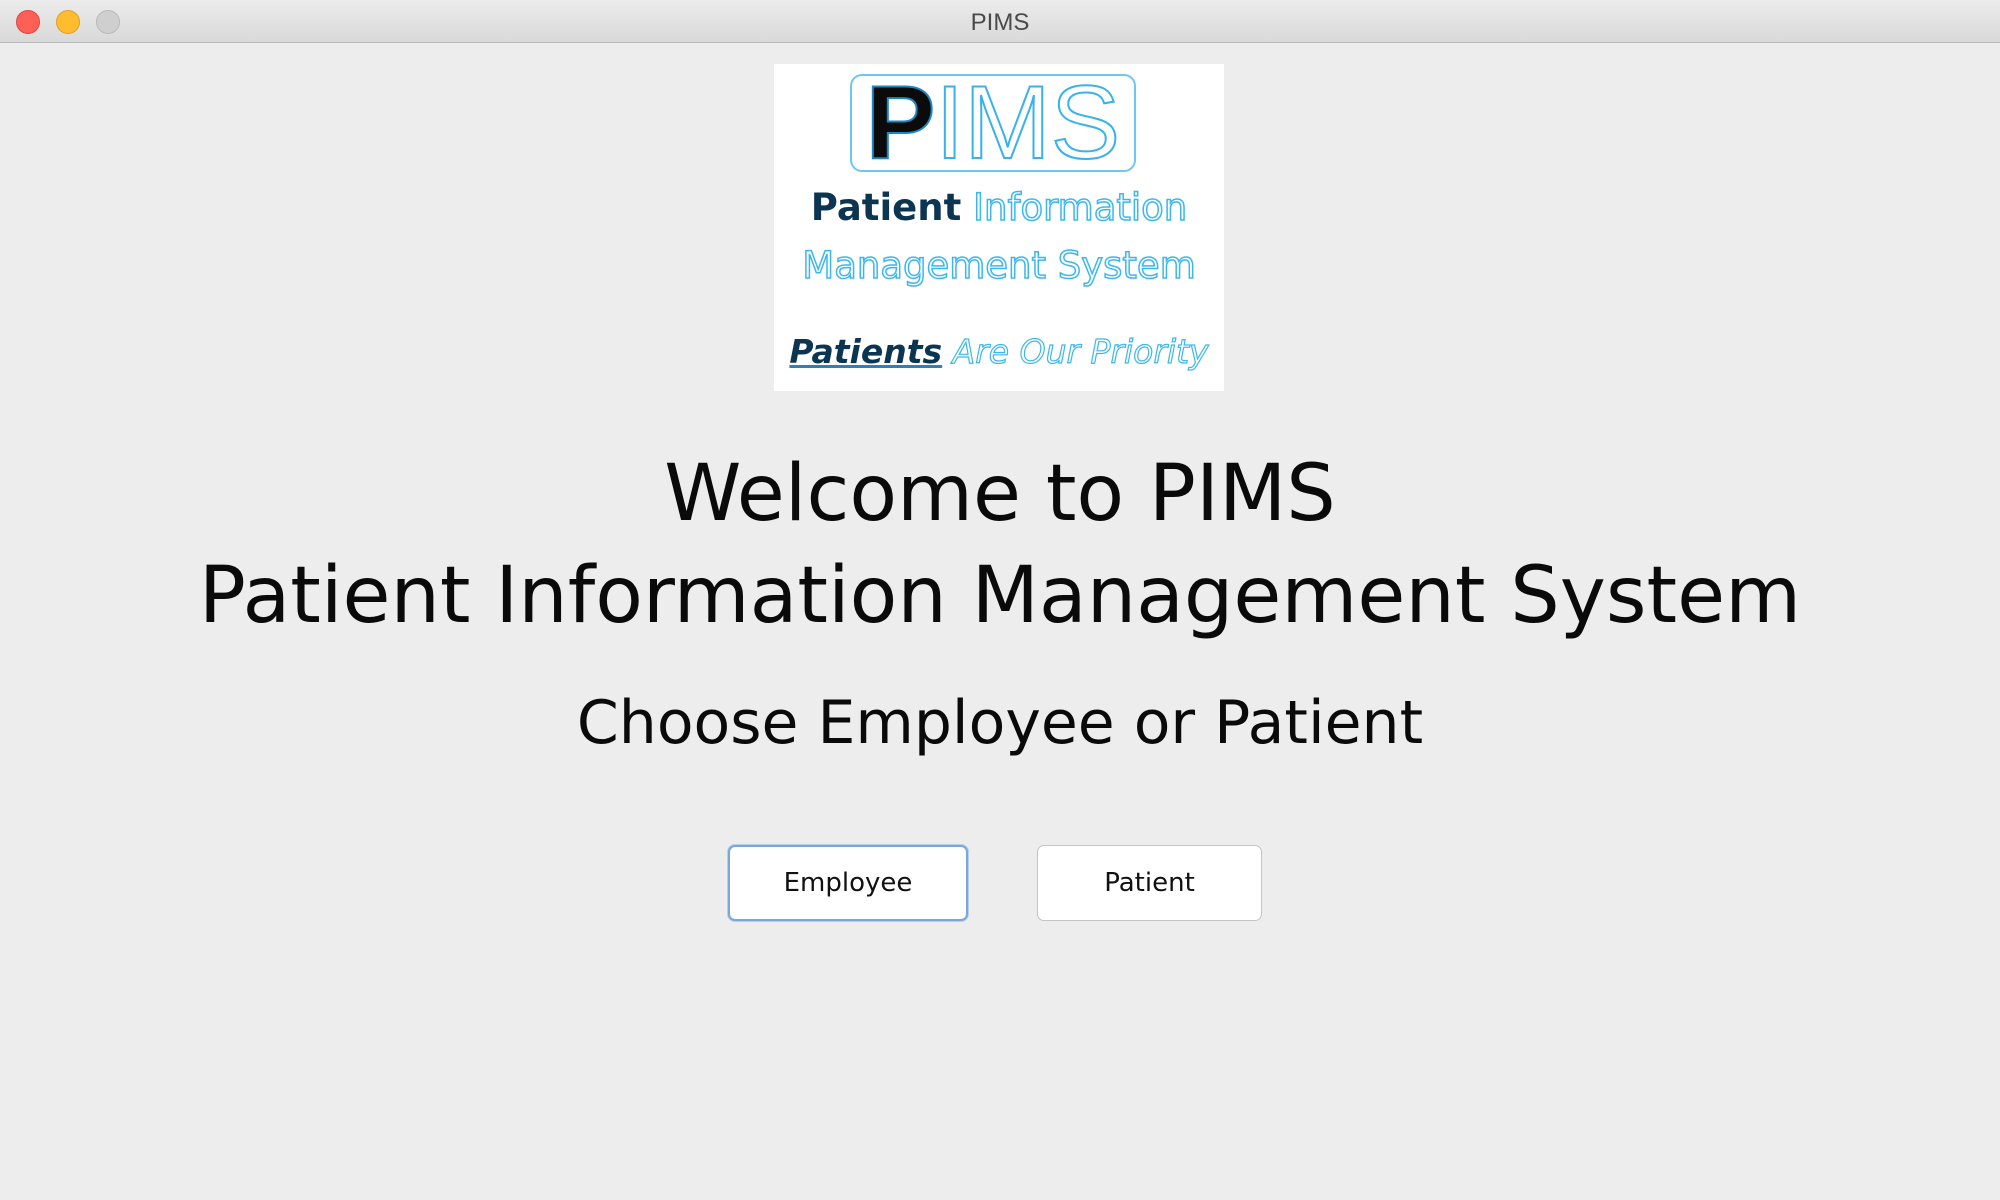  I want to click on logo-acronym-first: P, so click(900, 123).